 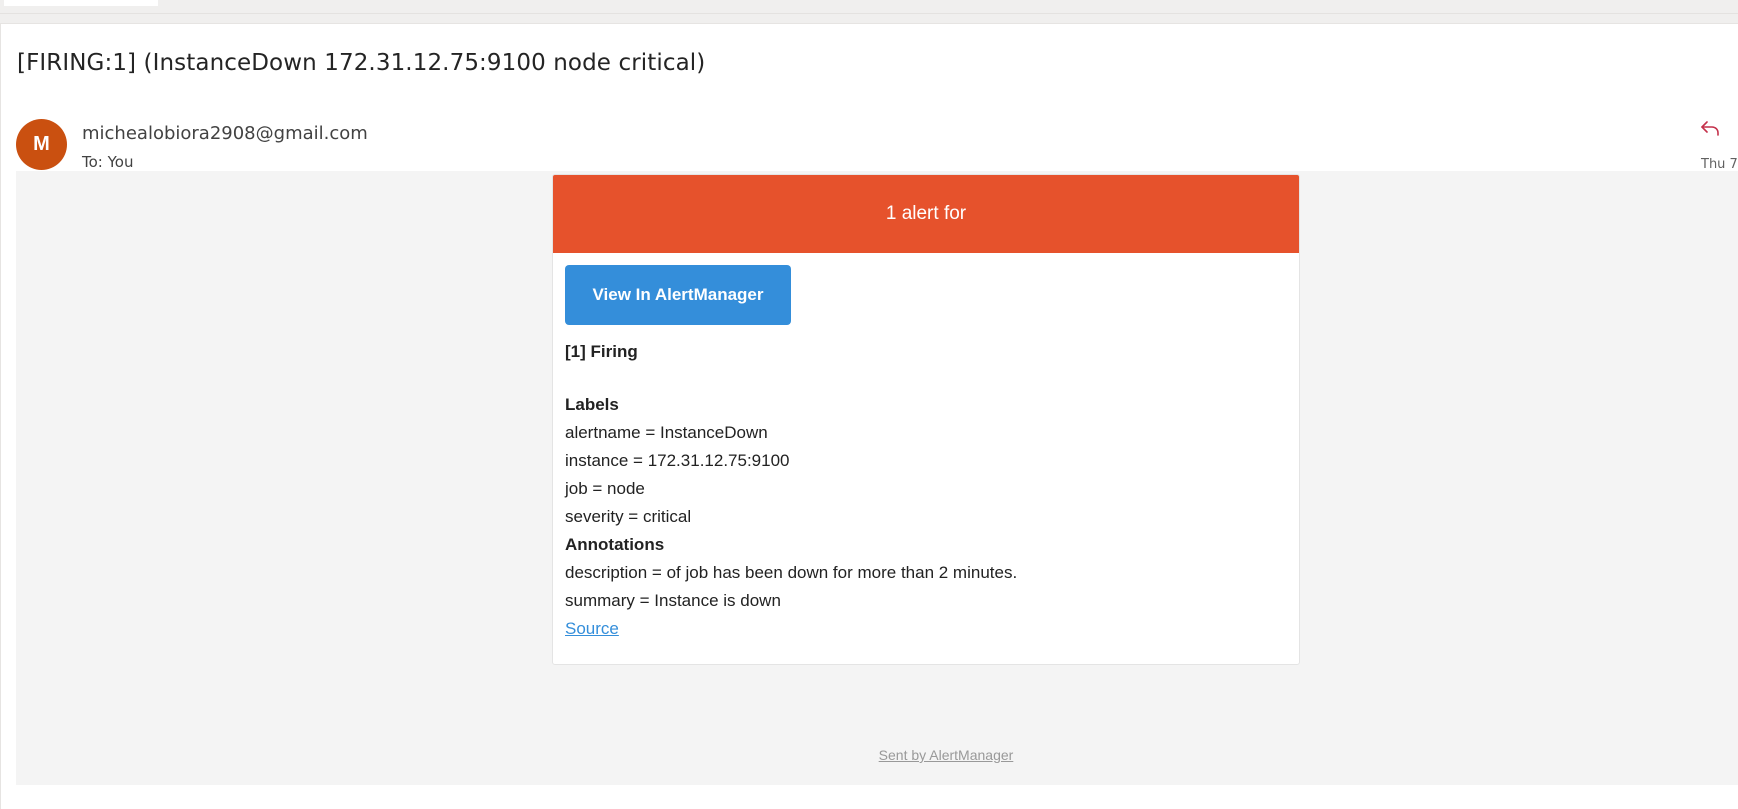 I want to click on tab-stub, so click(x=81, y=3).